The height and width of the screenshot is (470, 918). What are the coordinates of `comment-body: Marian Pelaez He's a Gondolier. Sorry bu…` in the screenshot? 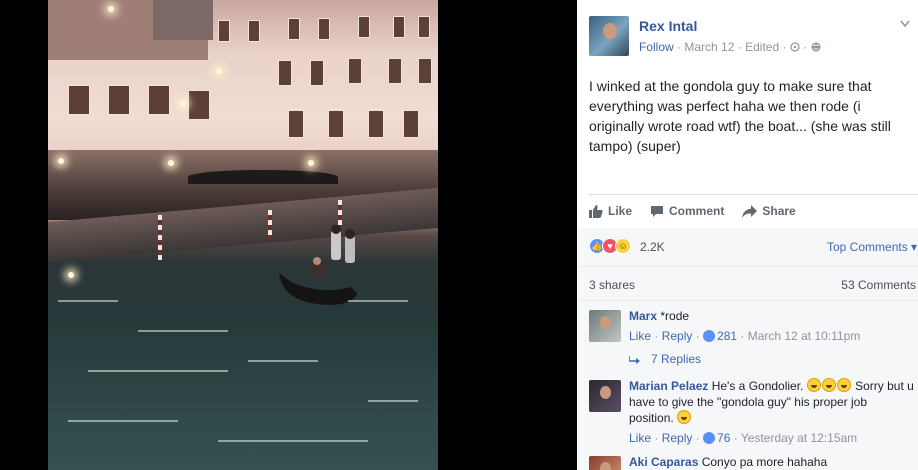 It's located at (771, 412).